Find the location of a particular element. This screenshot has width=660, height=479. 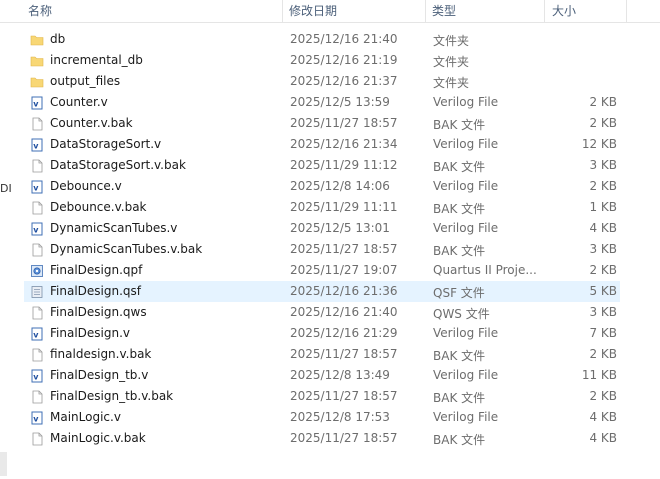

file-name: Counter.v.bak is located at coordinates (91, 123).